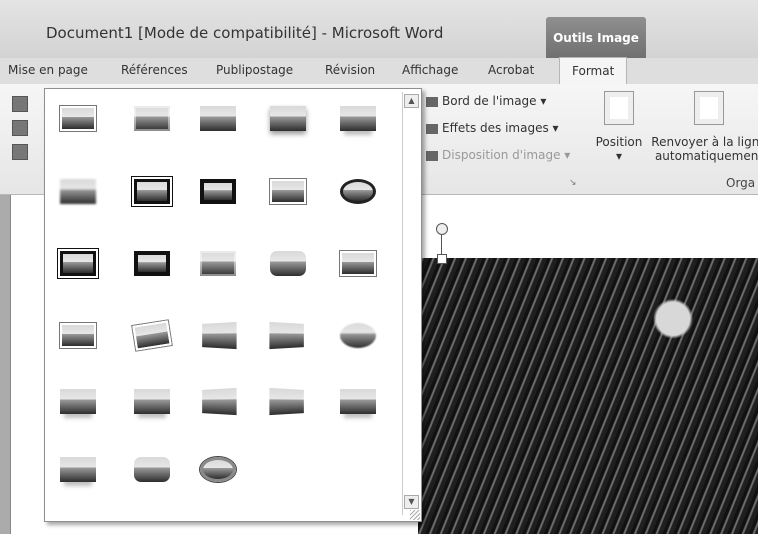 Image resolution: width=758 pixels, height=534 pixels. What do you see at coordinates (495, 128) in the screenshot?
I see `picture-effects-label: Effets des images` at bounding box center [495, 128].